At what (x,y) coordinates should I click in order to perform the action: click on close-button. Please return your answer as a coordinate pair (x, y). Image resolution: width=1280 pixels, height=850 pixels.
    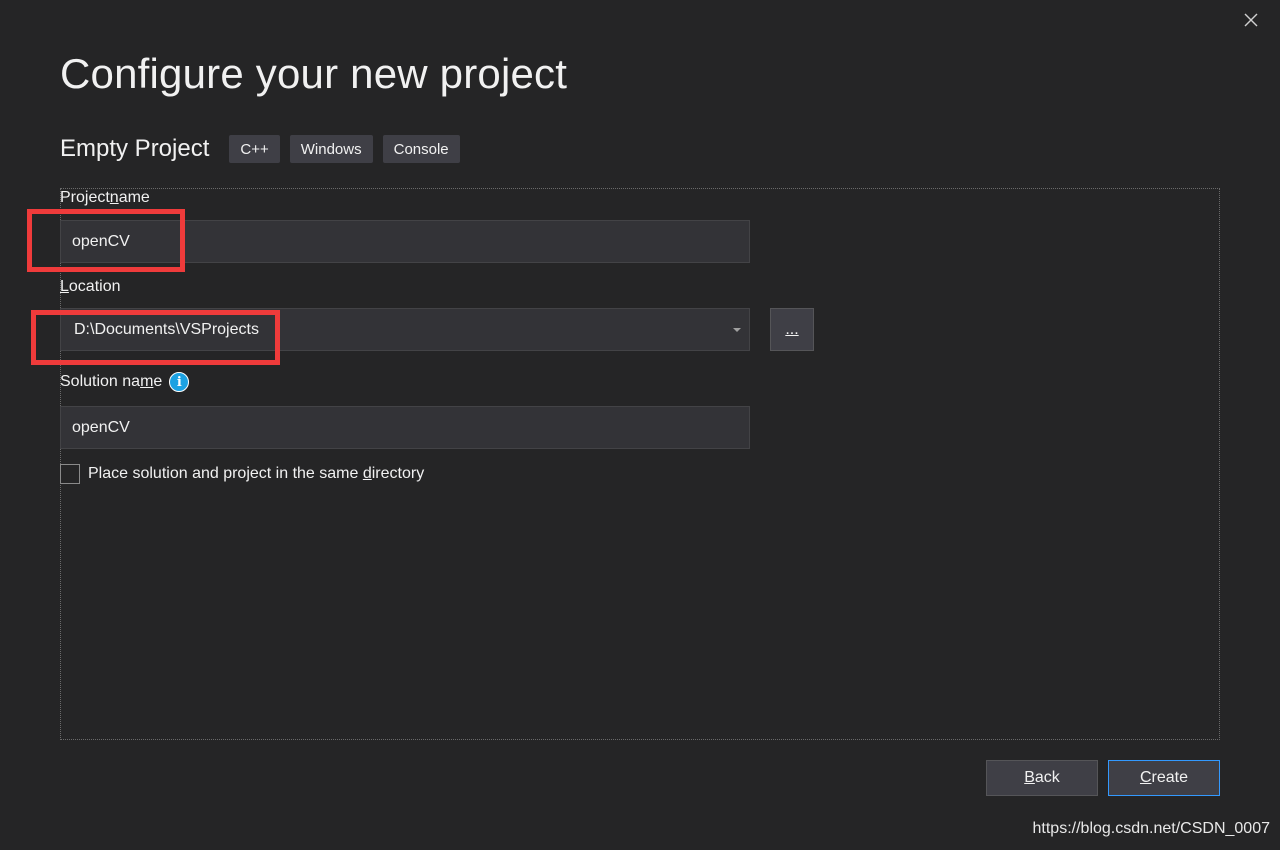
    Looking at the image, I should click on (1251, 20).